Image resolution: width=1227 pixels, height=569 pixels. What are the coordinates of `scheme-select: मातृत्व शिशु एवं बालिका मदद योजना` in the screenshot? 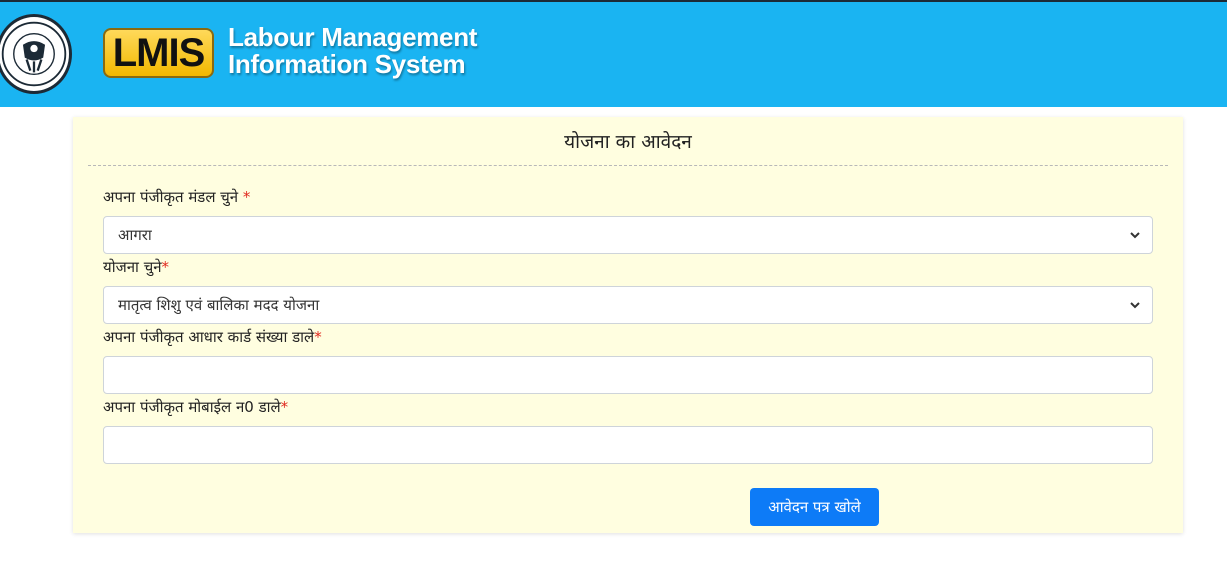 It's located at (628, 305).